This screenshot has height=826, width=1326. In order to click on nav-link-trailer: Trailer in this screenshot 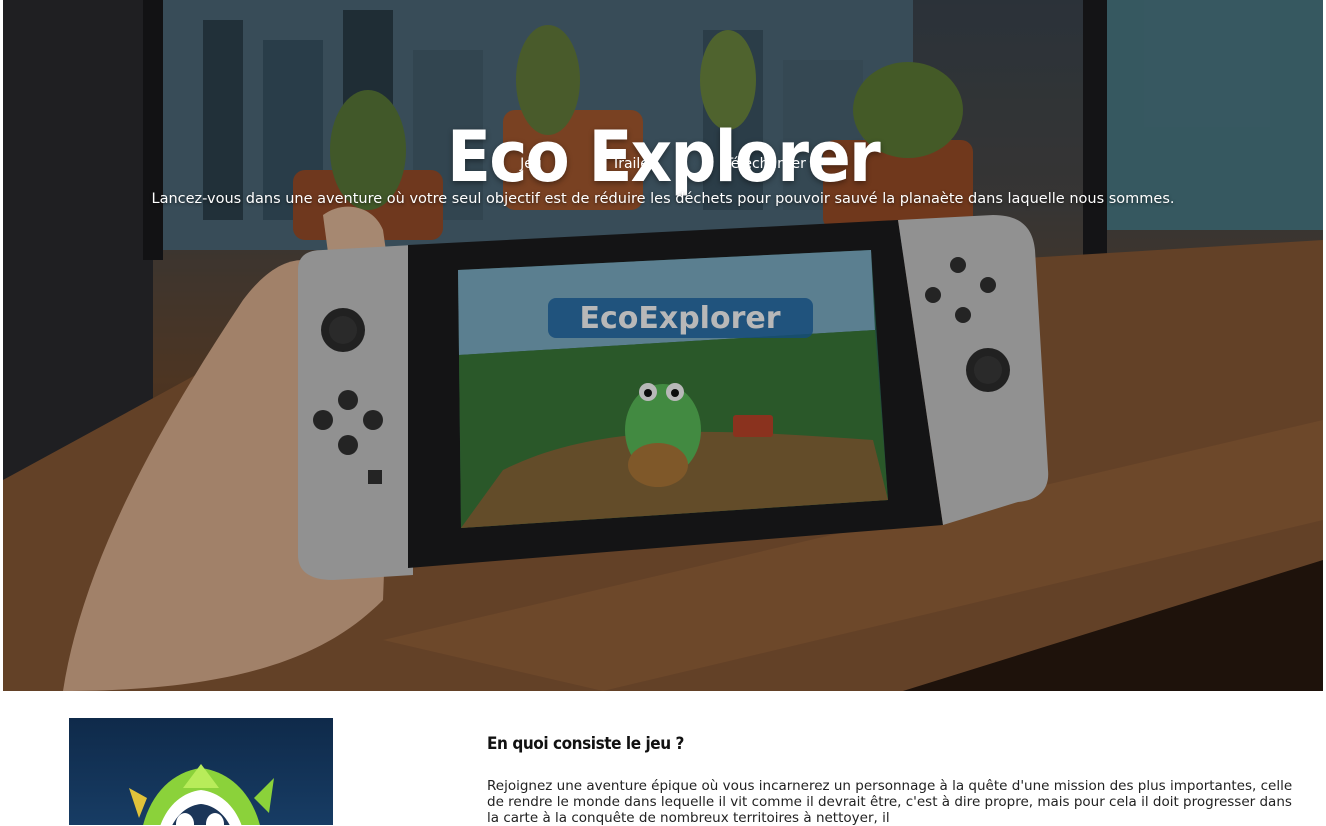, I will do `click(633, 164)`.